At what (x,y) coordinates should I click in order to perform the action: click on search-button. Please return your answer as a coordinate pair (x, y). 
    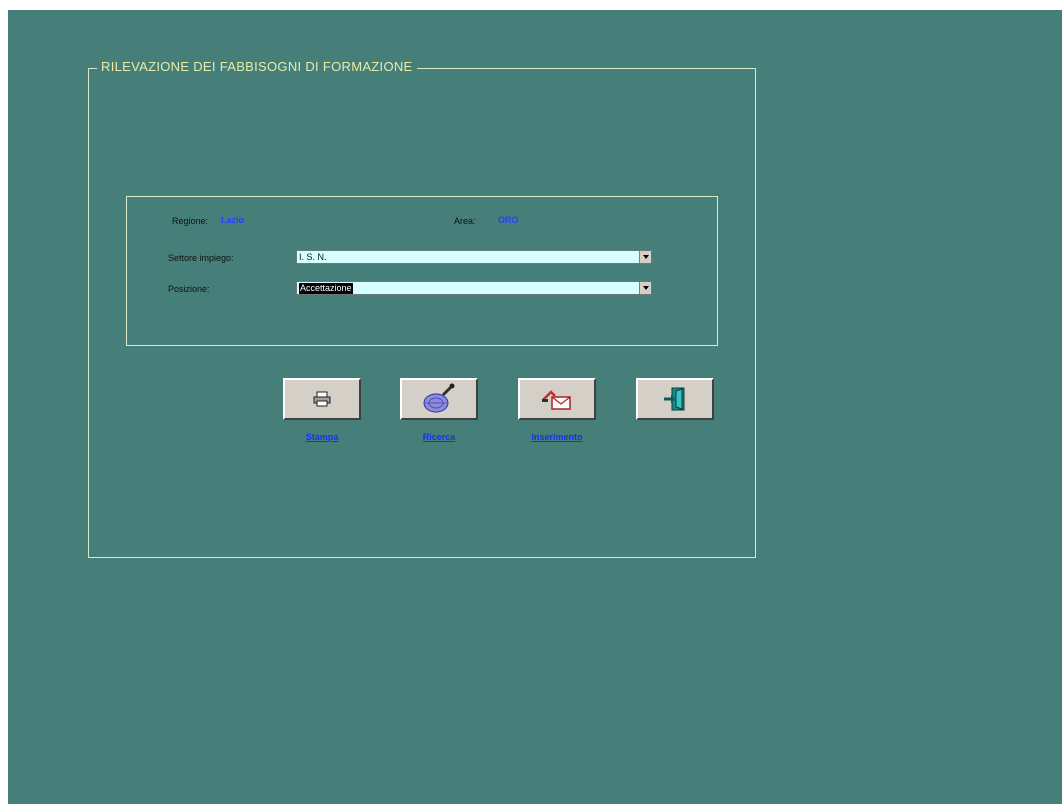
    Looking at the image, I should click on (439, 399).